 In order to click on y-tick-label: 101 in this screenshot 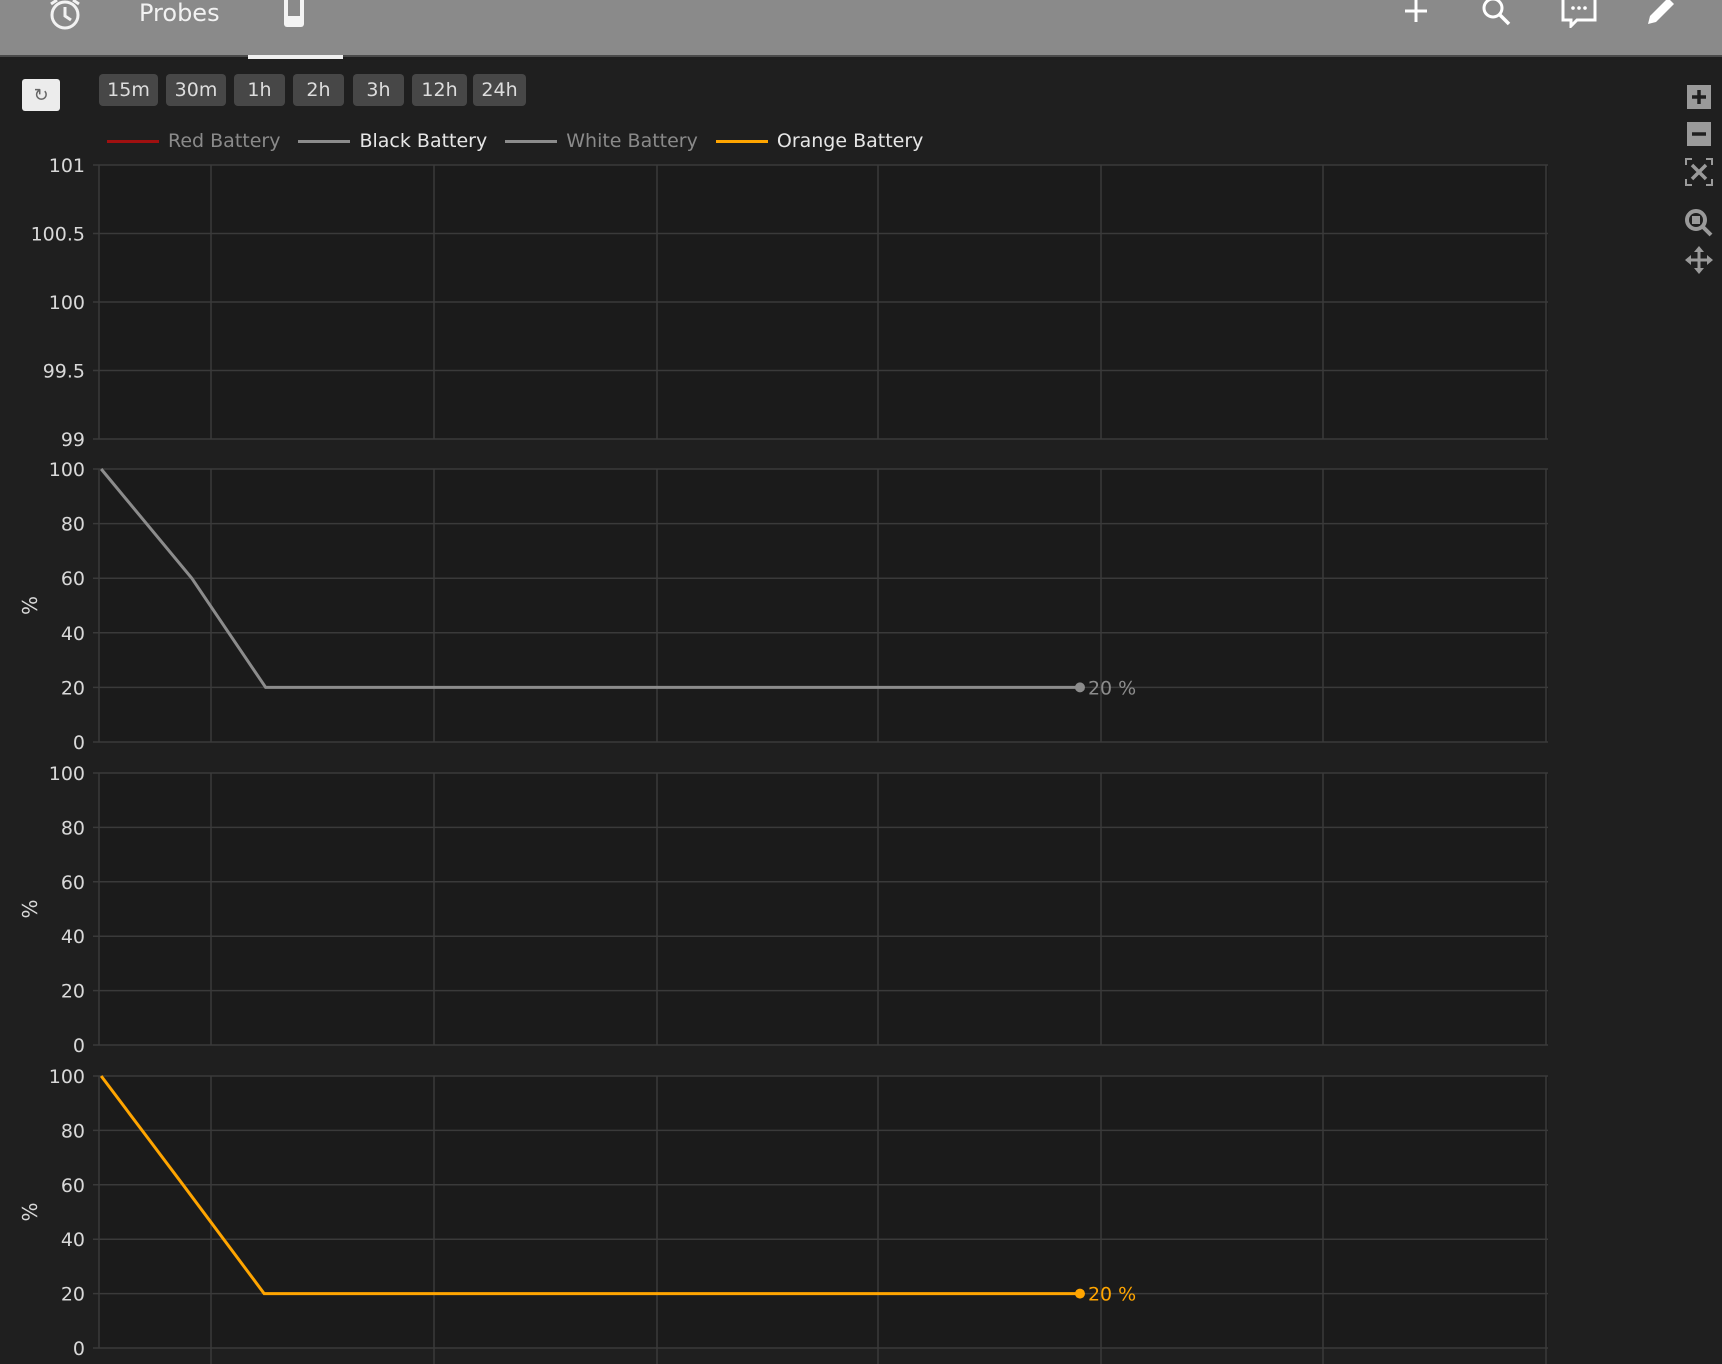, I will do `click(67, 166)`.